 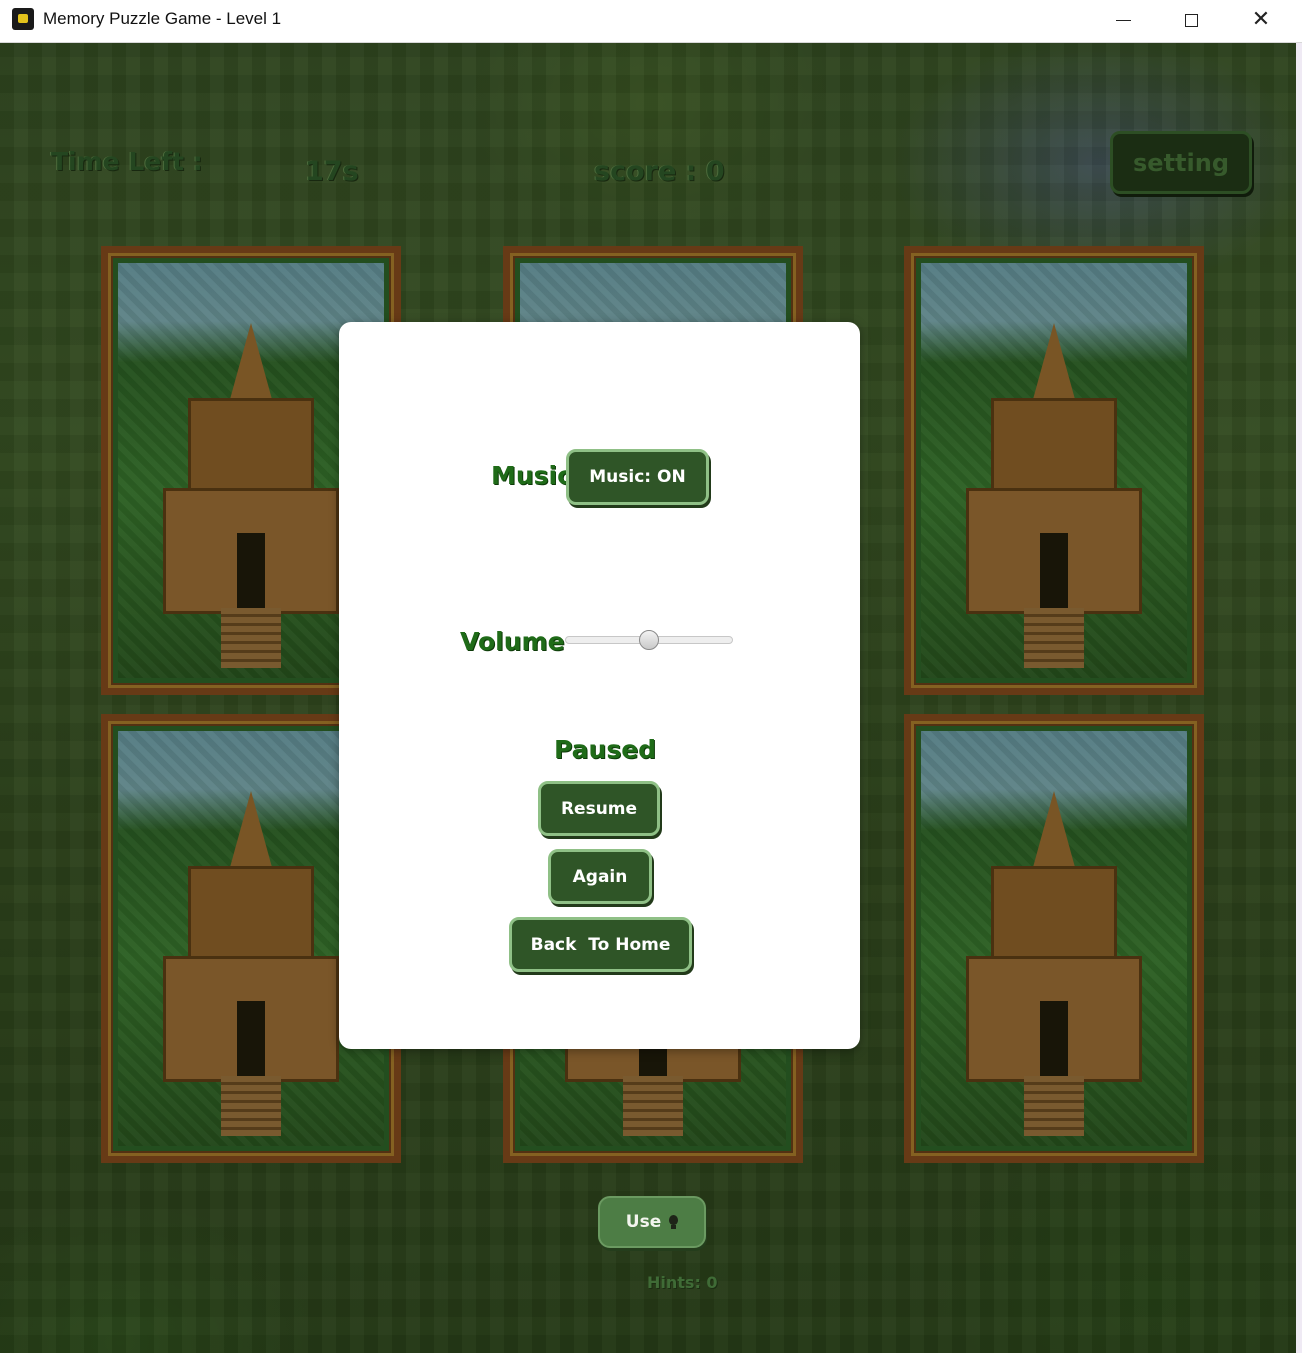 What do you see at coordinates (637, 477) in the screenshot?
I see `music-toggle-button: Music: ON` at bounding box center [637, 477].